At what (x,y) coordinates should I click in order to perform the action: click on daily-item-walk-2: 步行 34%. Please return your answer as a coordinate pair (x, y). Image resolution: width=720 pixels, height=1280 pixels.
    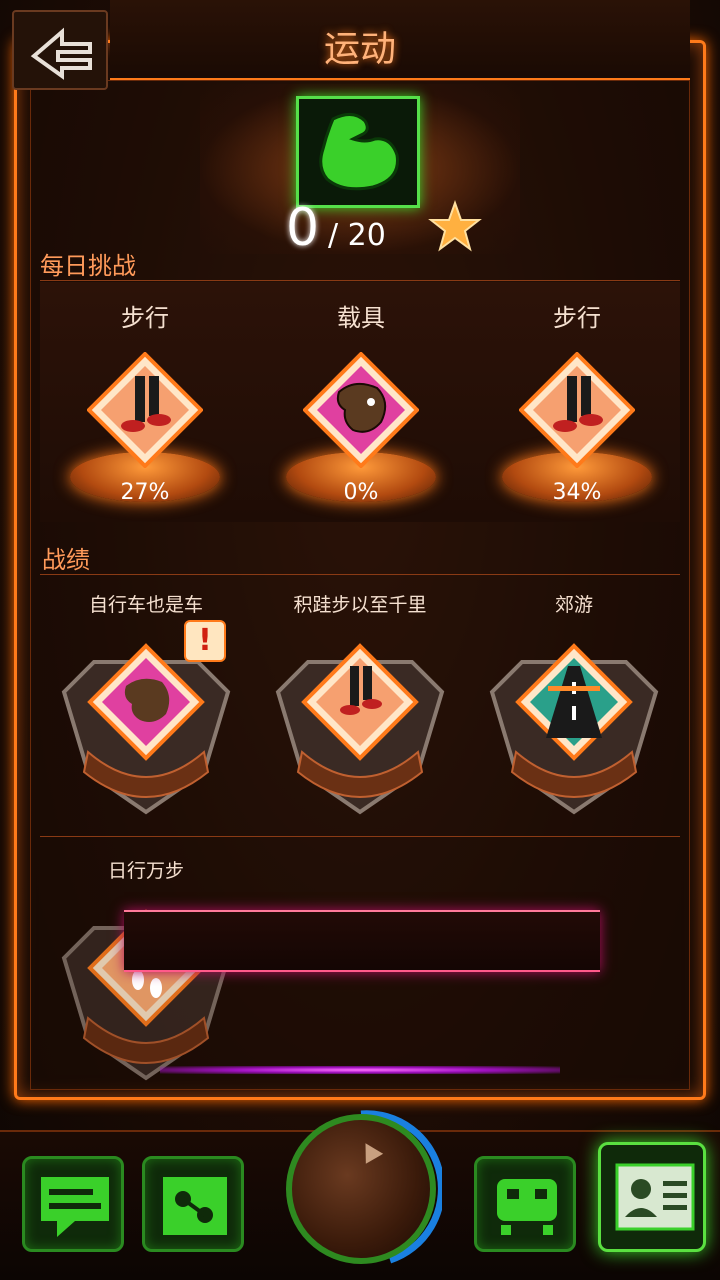
    Looking at the image, I should click on (577, 394).